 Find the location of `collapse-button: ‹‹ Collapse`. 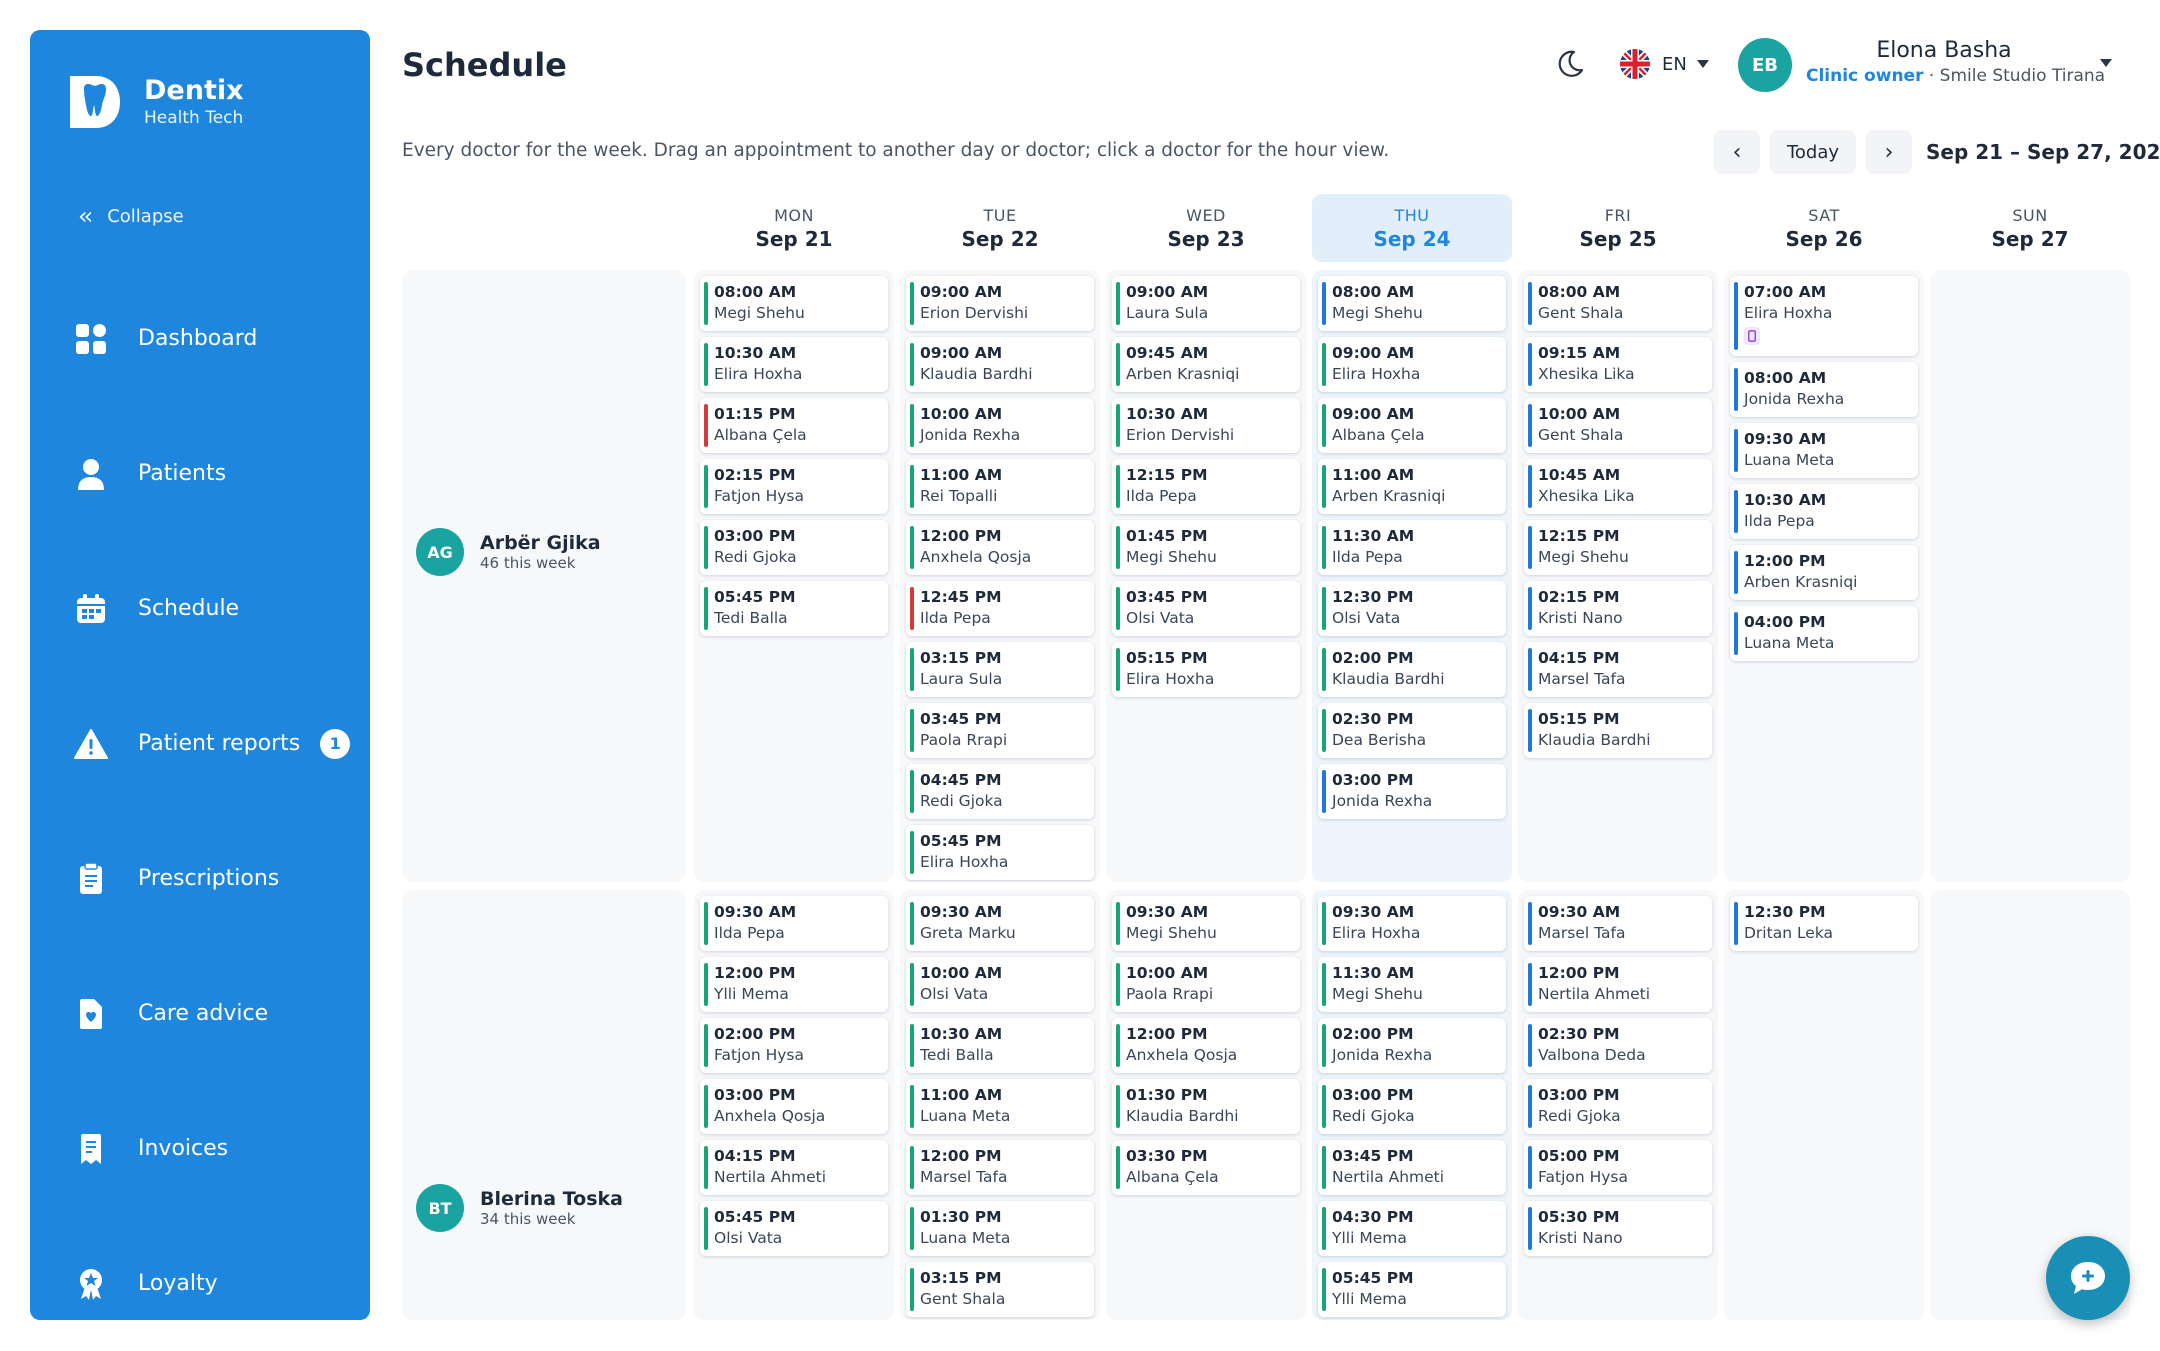

collapse-button: ‹‹ Collapse is located at coordinates (131, 216).